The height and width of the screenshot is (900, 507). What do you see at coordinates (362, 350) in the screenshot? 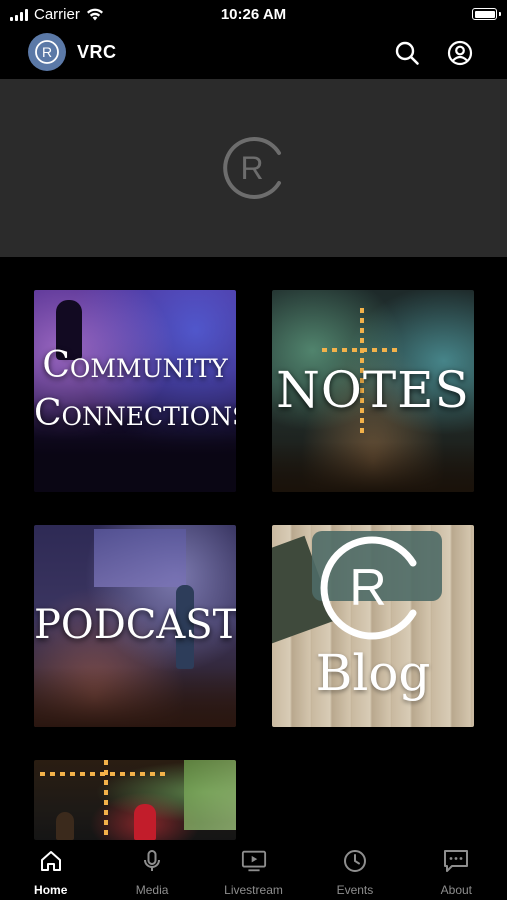
I see `cross-lights-horizontal` at bounding box center [362, 350].